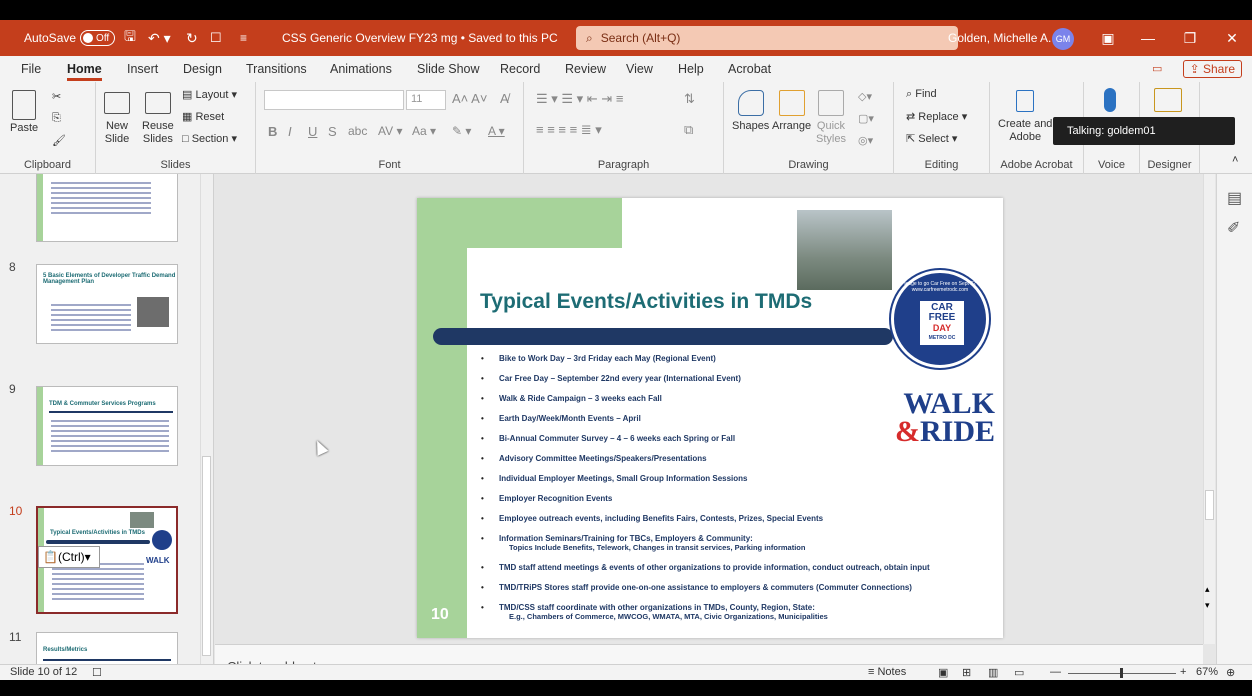 Image resolution: width=1252 pixels, height=696 pixels. Describe the element at coordinates (866, 118) in the screenshot. I see `shape-outline-icon: ▢▾` at that location.